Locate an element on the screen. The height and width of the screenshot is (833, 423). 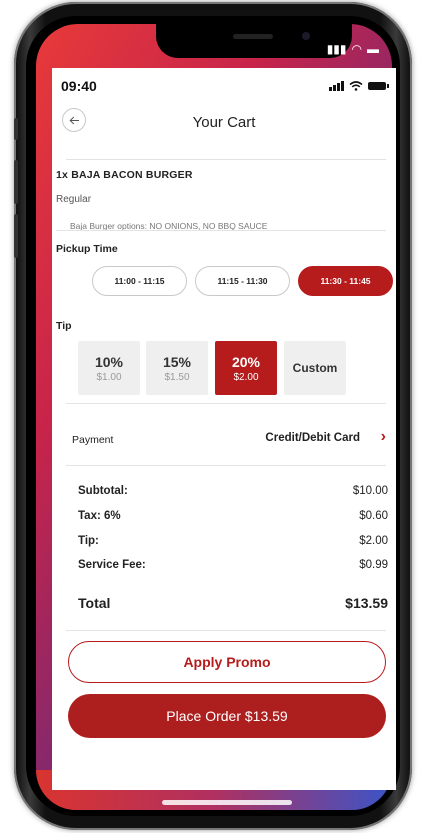
signal-icon is located at coordinates (336, 86).